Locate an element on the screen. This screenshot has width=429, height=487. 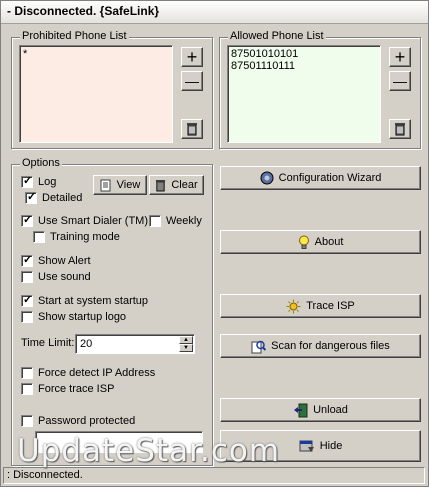
detailed-checkbox: Detailed is located at coordinates (54, 197).